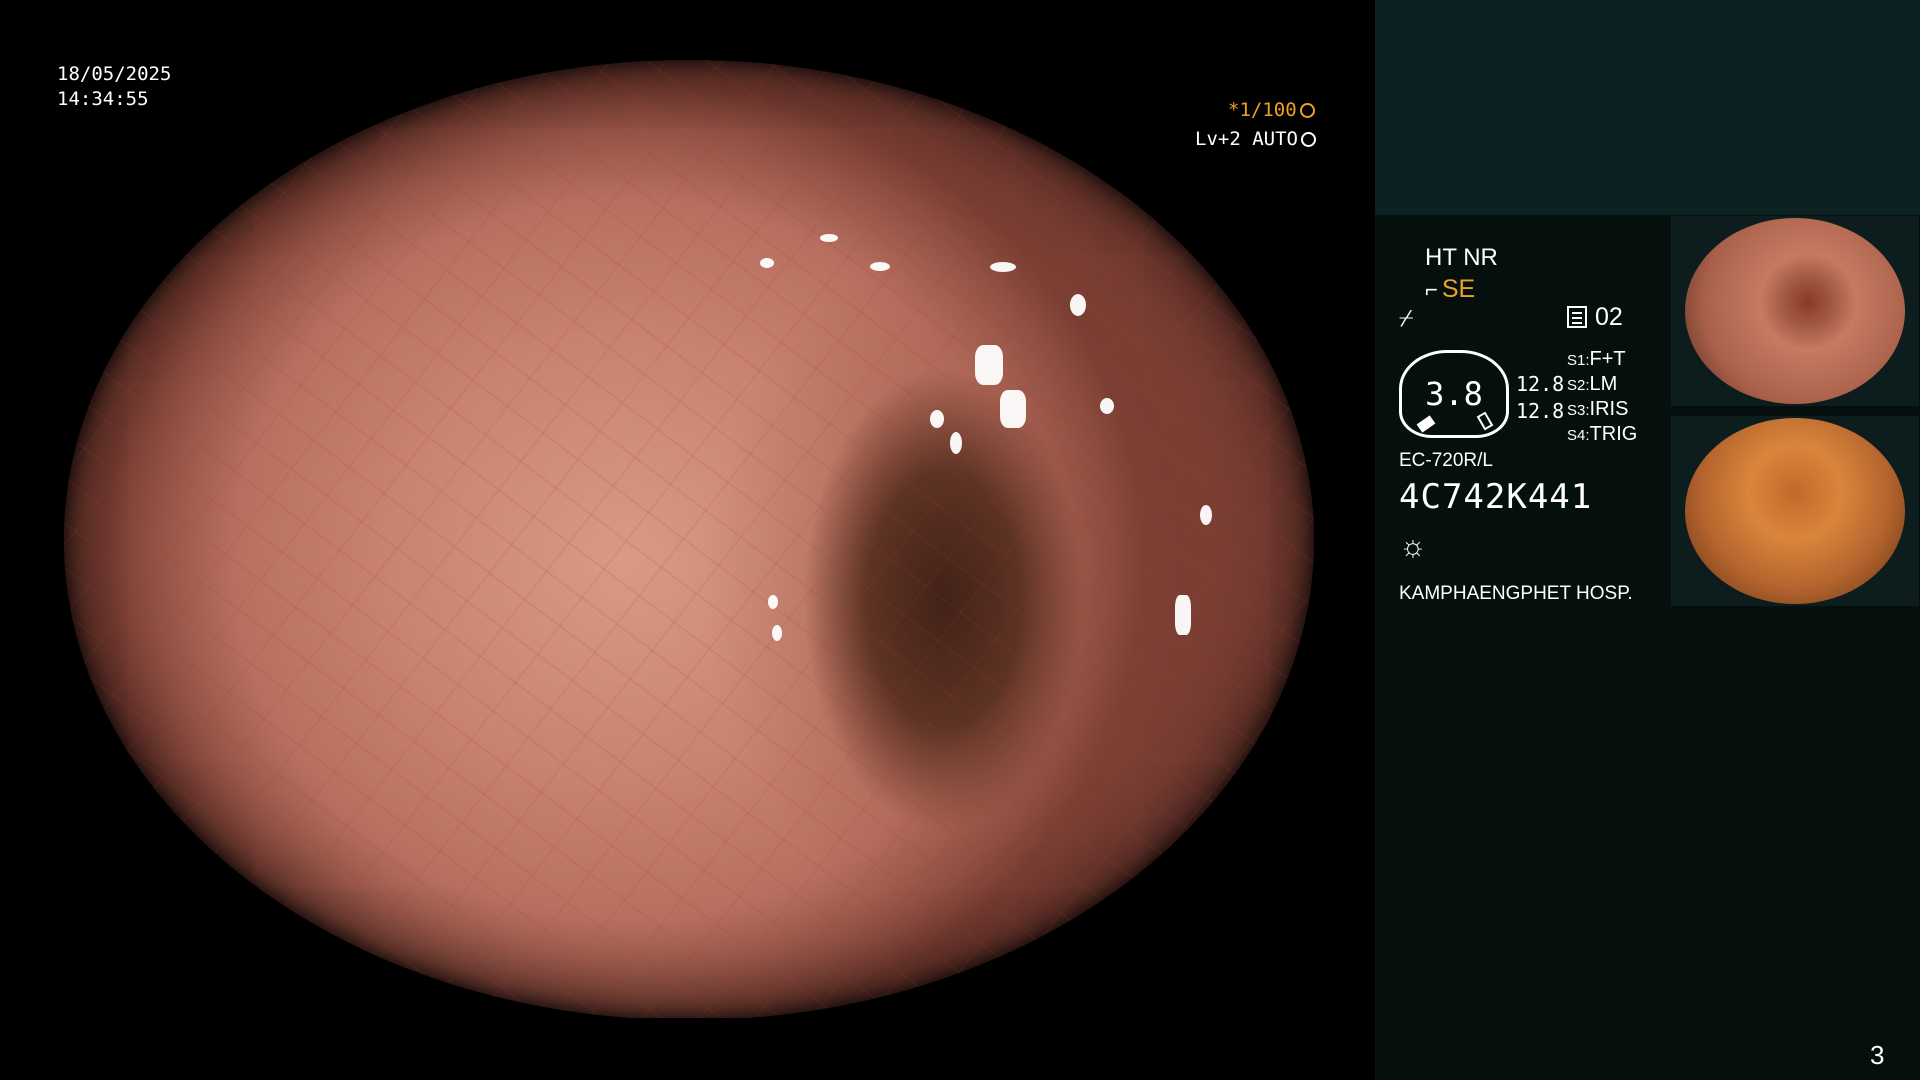 The image size is (1920, 1080). I want to click on switch-s1: S1:F+T, so click(1596, 359).